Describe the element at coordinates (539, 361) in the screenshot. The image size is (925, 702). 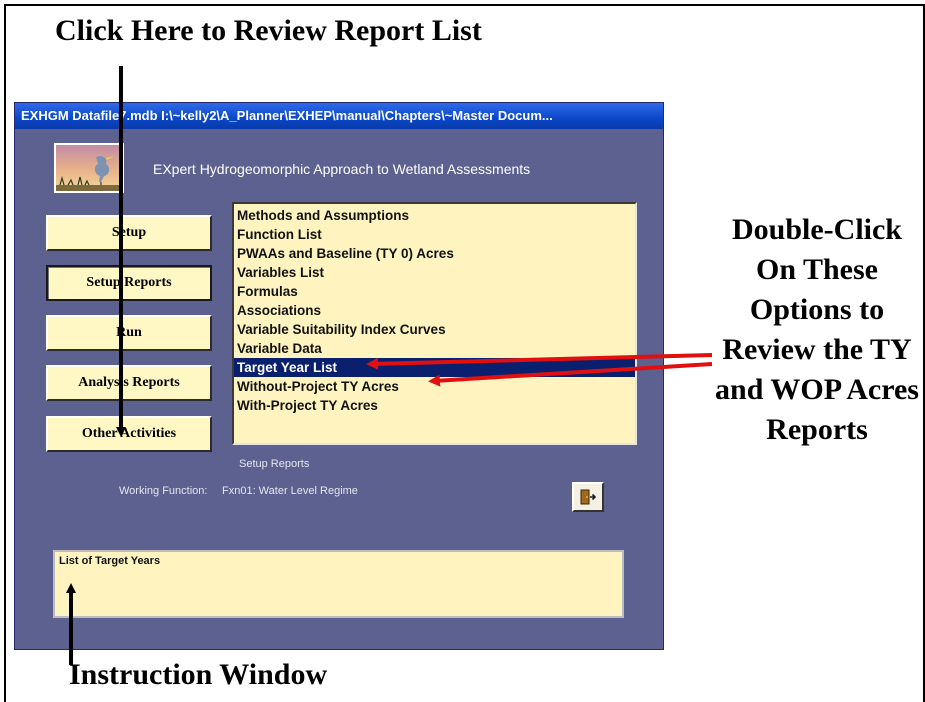
I see `arrow-to-target-year-list` at that location.